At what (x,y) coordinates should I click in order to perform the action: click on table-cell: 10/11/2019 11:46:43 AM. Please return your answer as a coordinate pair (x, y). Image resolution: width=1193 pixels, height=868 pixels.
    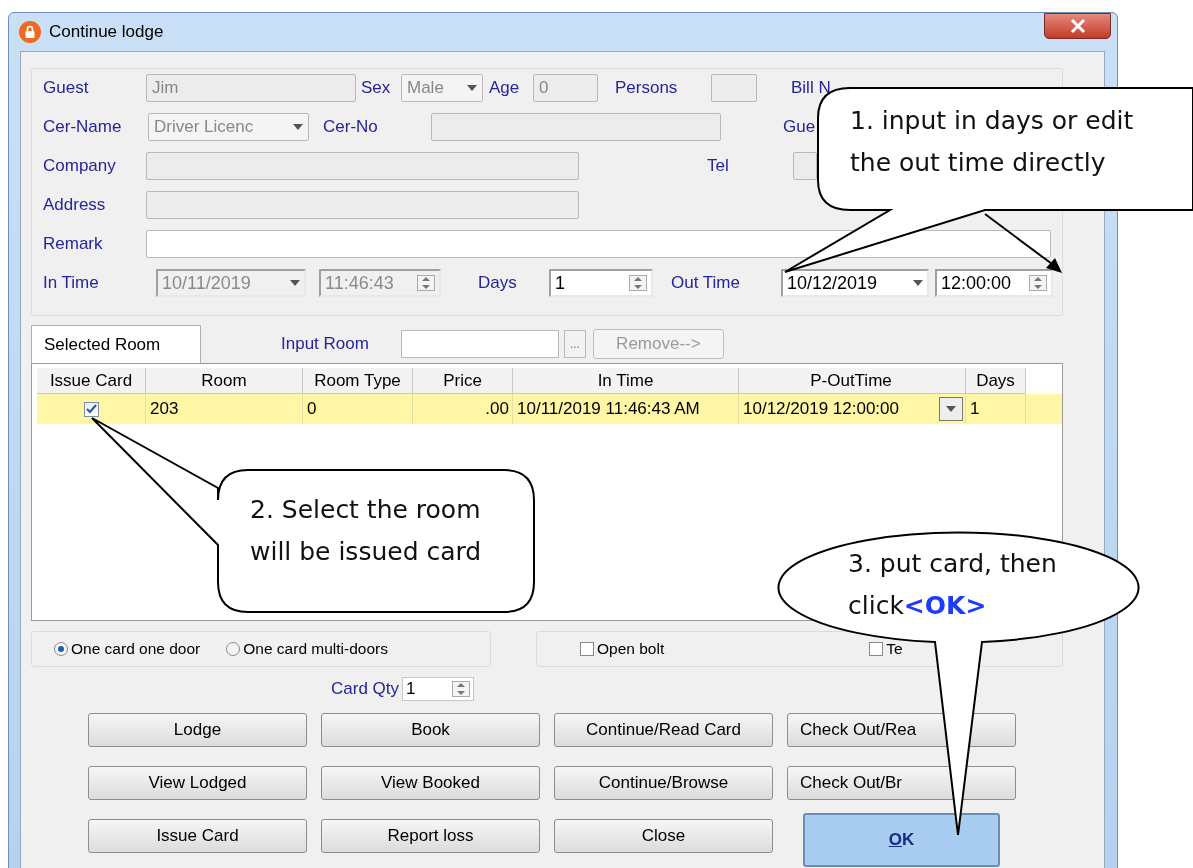
    Looking at the image, I should click on (626, 409).